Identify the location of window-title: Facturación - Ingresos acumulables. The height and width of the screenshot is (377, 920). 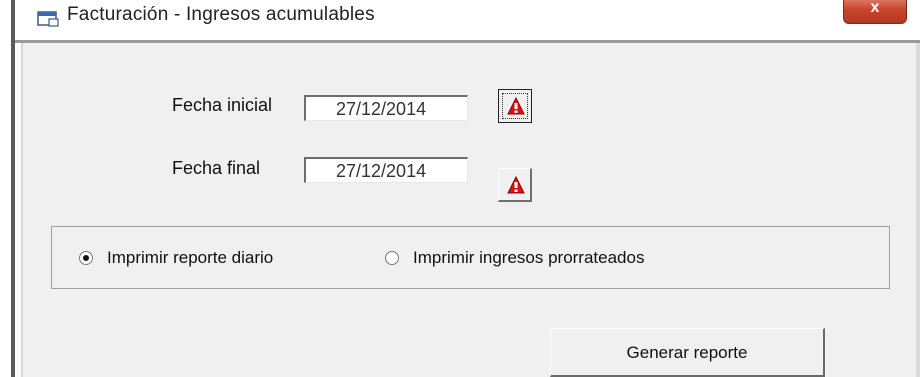
(221, 14).